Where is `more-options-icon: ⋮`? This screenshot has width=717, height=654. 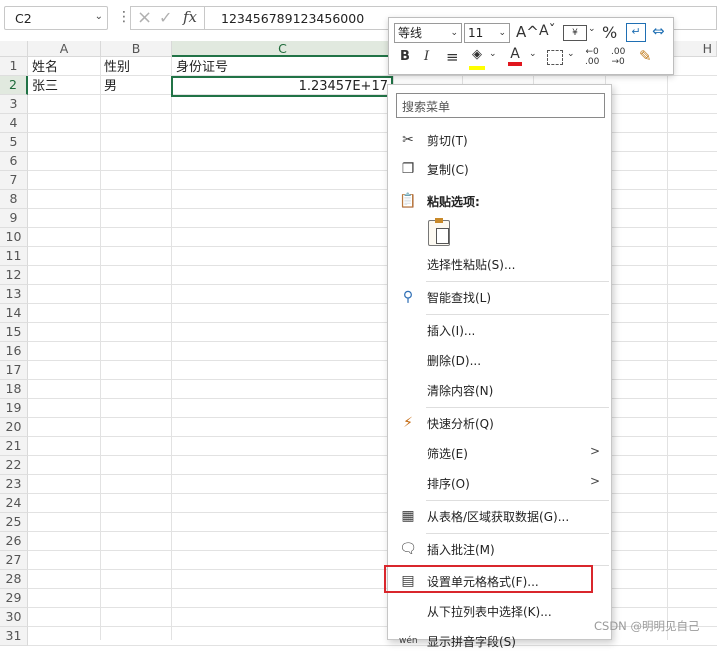 more-options-icon: ⋮ is located at coordinates (124, 17).